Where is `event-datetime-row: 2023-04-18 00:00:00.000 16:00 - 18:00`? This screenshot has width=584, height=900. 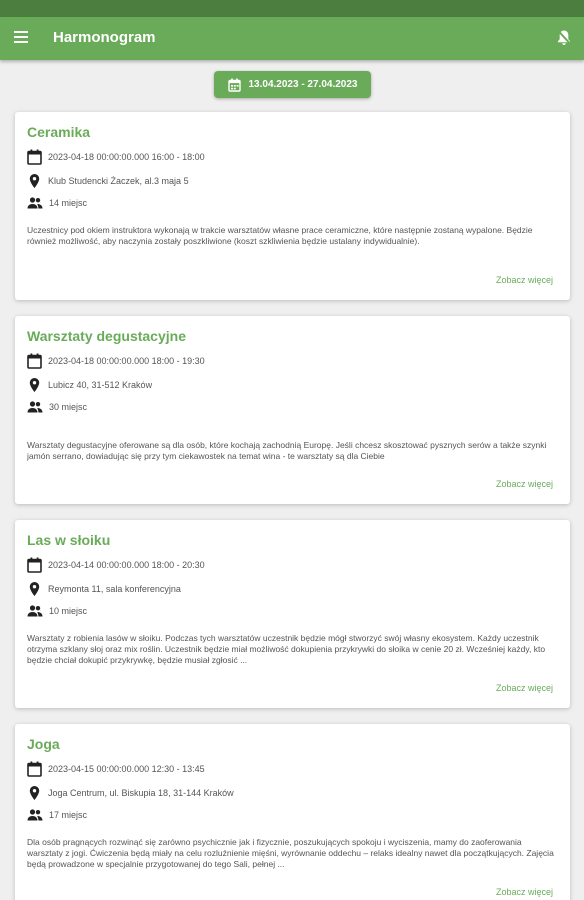 event-datetime-row: 2023-04-18 00:00:00.000 16:00 - 18:00 is located at coordinates (116, 157).